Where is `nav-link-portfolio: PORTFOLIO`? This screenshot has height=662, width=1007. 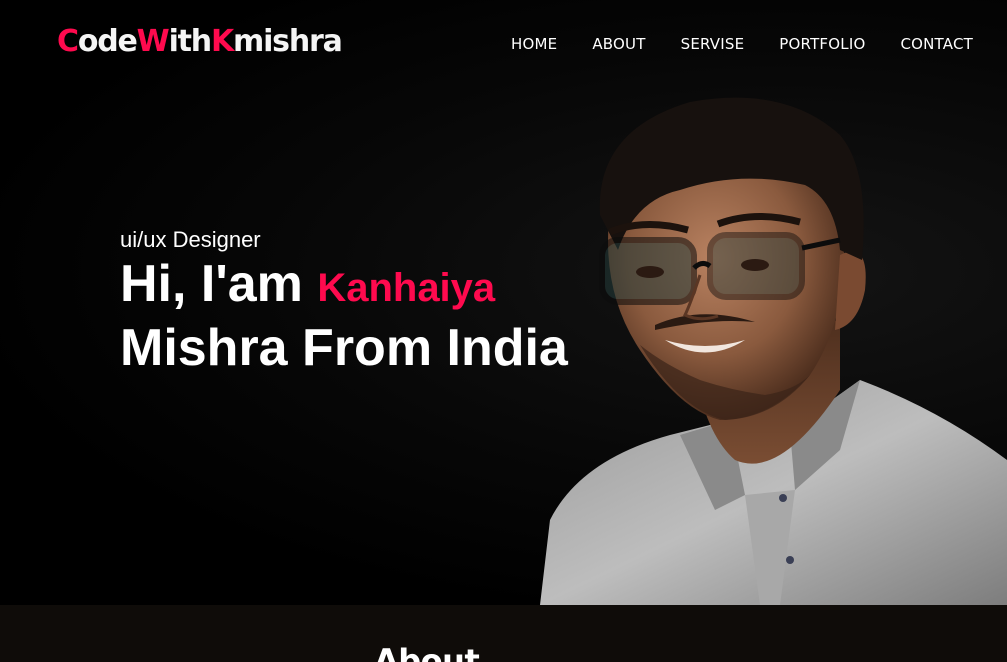
nav-link-portfolio: PORTFOLIO is located at coordinates (822, 44).